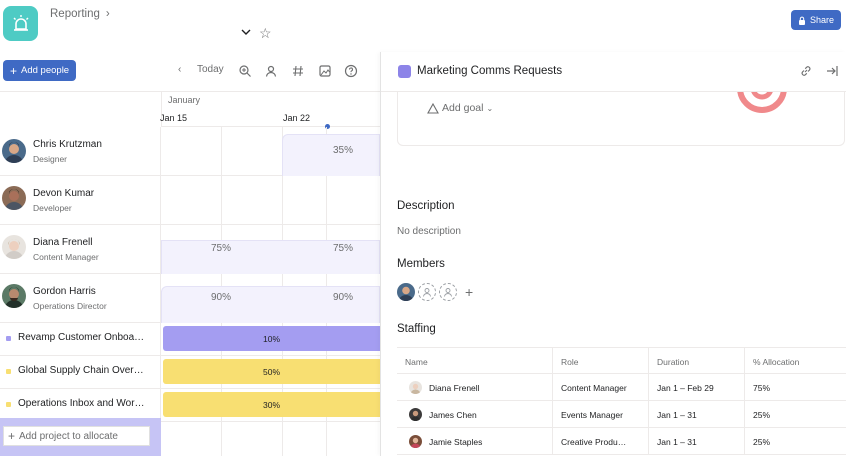 This screenshot has height=456, width=846. Describe the element at coordinates (75, 14) in the screenshot. I see `breadcrumb-reporting: Reporting` at that location.